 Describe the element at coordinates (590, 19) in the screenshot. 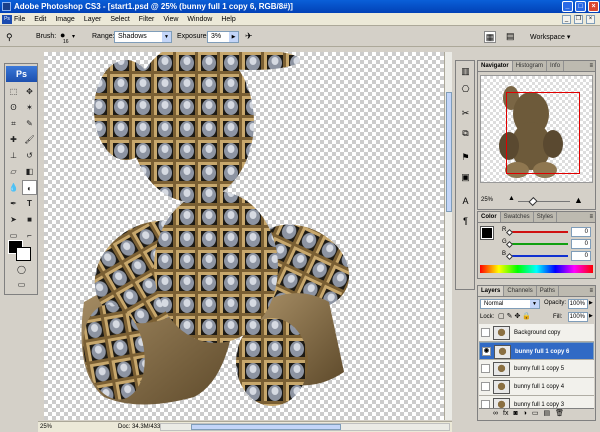

I see `doc-close-button: ×` at that location.